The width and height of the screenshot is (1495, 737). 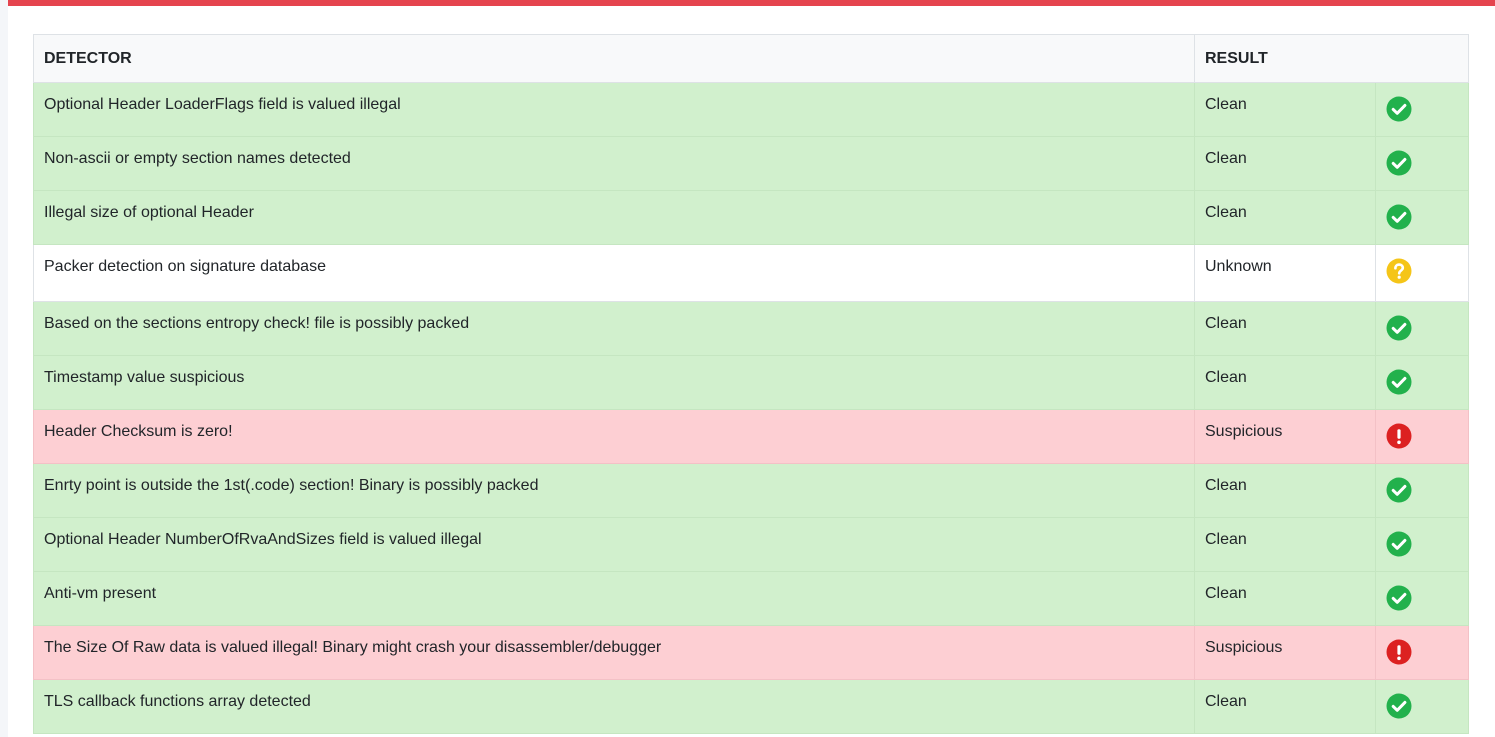 What do you see at coordinates (614, 436) in the screenshot?
I see `detector-name-cell: Header Checksum is zero!` at bounding box center [614, 436].